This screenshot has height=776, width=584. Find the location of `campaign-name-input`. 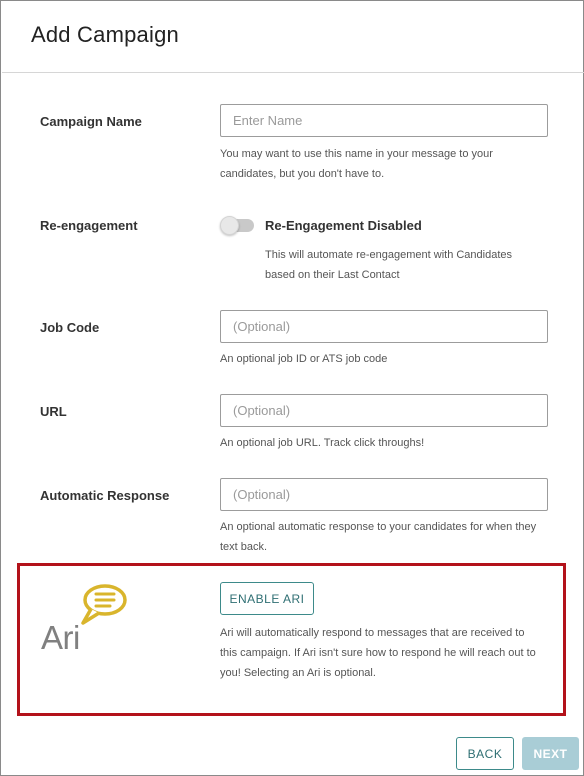

campaign-name-input is located at coordinates (384, 120).